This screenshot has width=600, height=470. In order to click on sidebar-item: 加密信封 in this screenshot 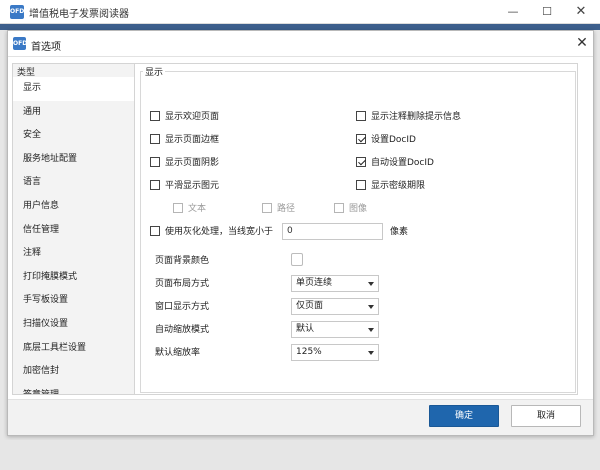, I will do `click(73, 372)`.